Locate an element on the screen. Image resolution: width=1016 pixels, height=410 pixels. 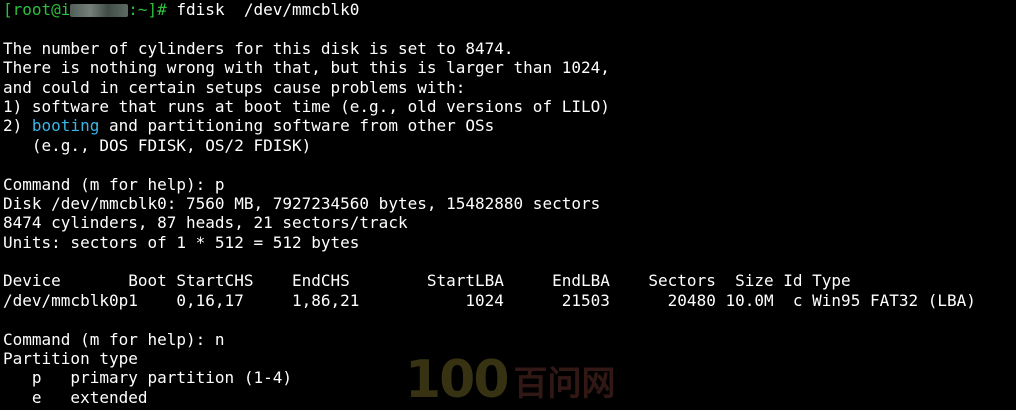
shell-prompt-suffix: :~]# is located at coordinates (152, 9).